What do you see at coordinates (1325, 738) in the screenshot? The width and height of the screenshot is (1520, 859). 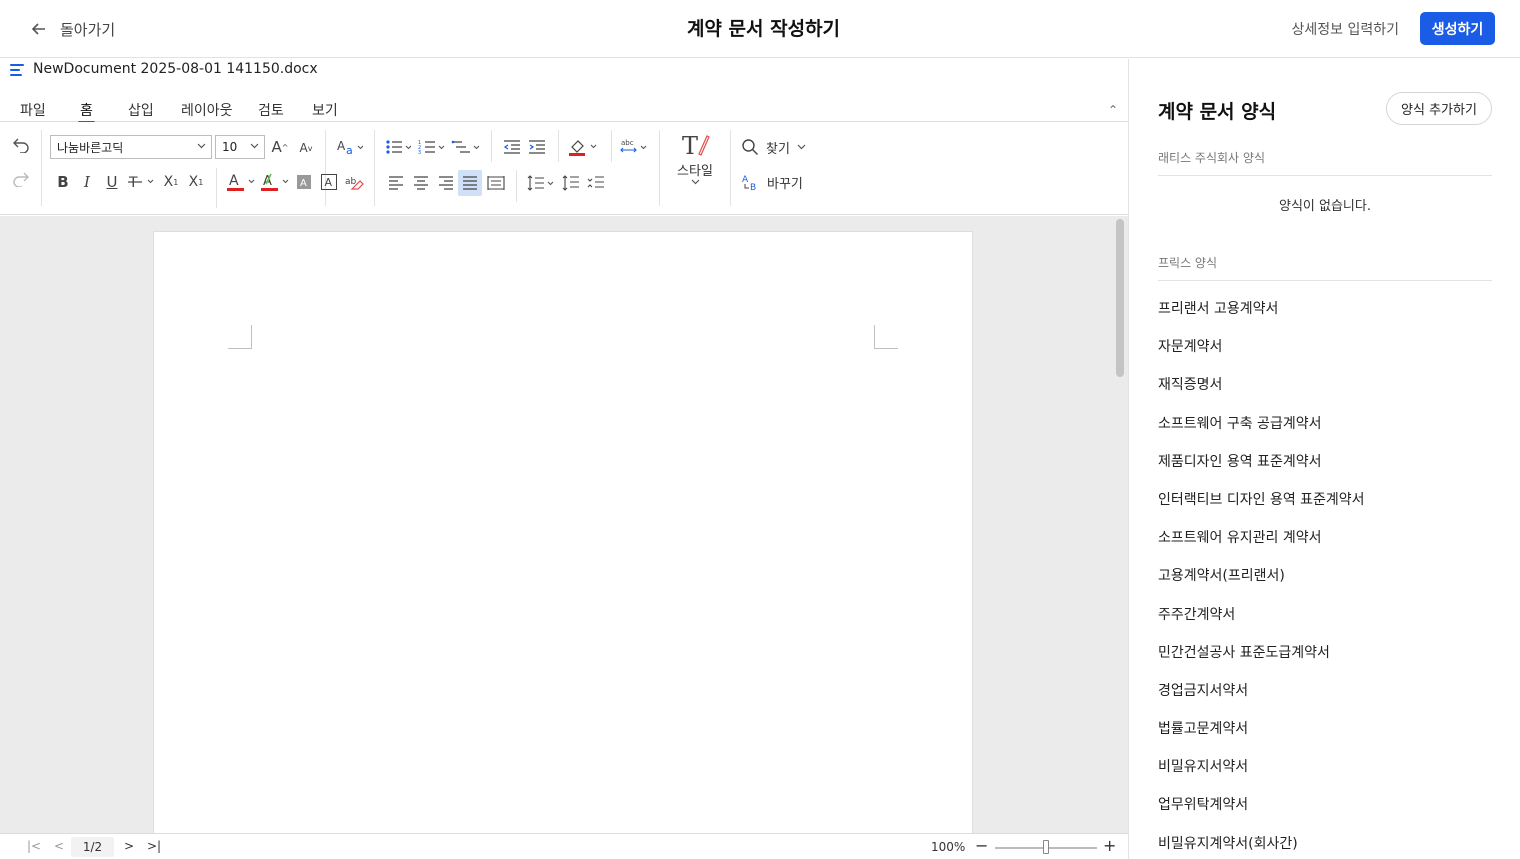 I see `template-item: 법률고문계약서` at bounding box center [1325, 738].